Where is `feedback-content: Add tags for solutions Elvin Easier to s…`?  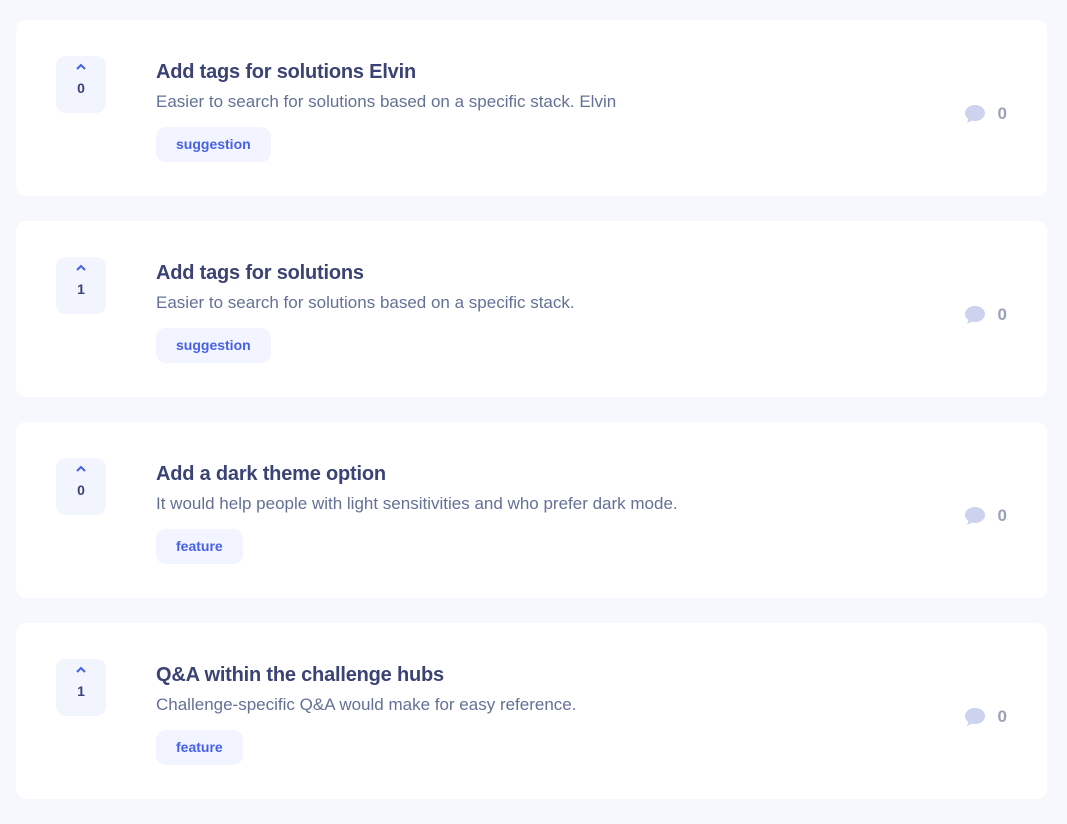 feedback-content: Add tags for solutions Elvin Easier to s… is located at coordinates (536, 110).